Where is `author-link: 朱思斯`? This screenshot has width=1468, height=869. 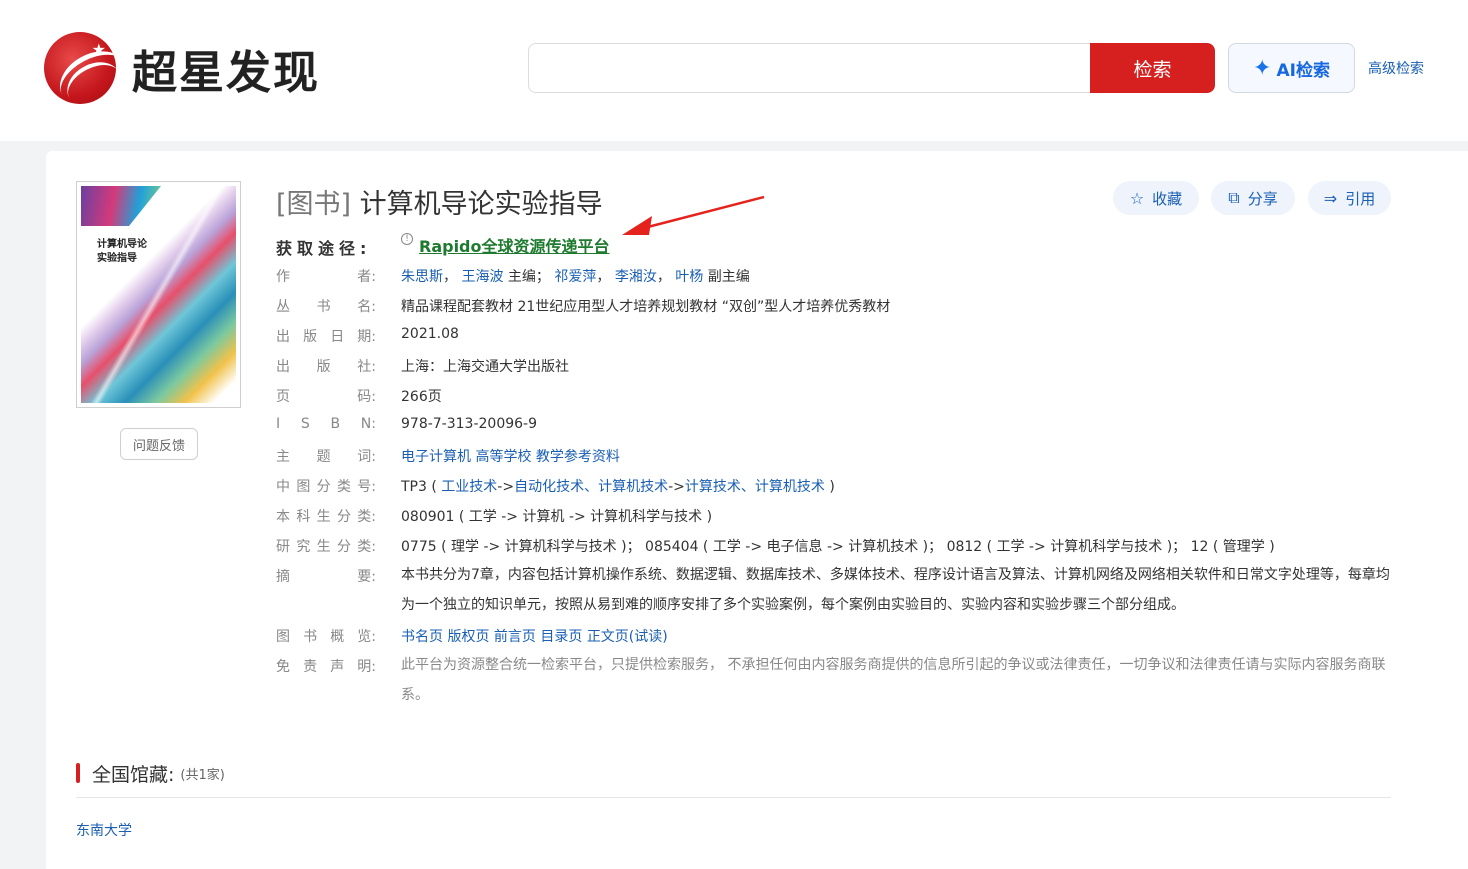 author-link: 朱思斯 is located at coordinates (422, 277).